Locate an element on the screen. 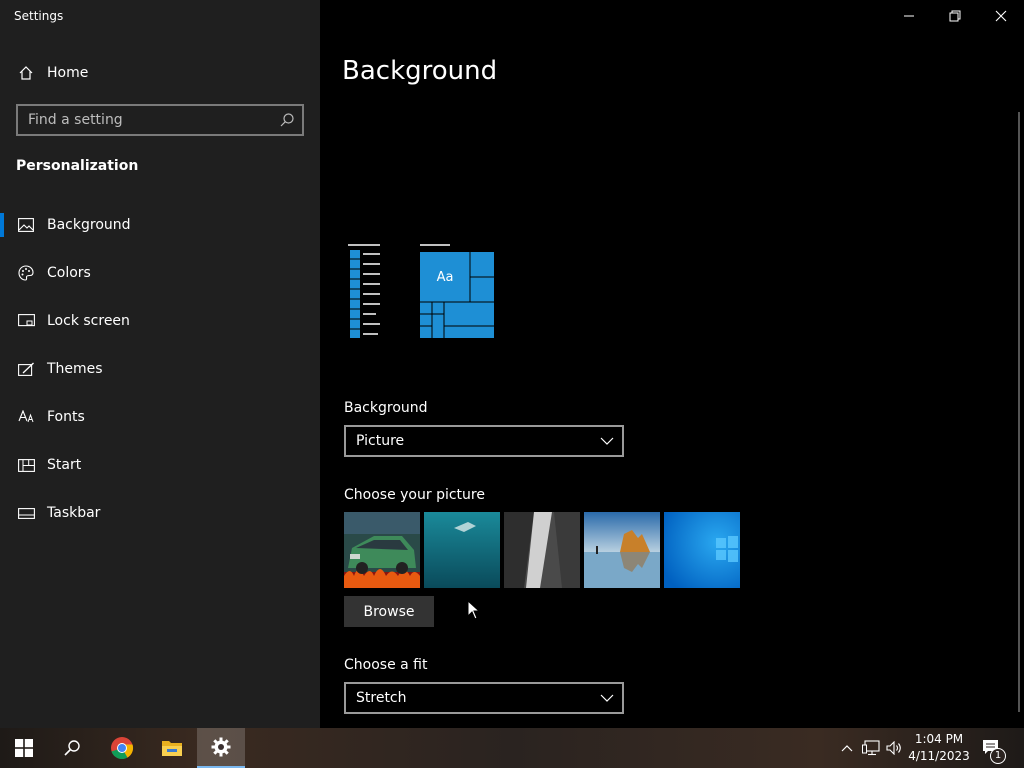  close-icon is located at coordinates (1001, 16).